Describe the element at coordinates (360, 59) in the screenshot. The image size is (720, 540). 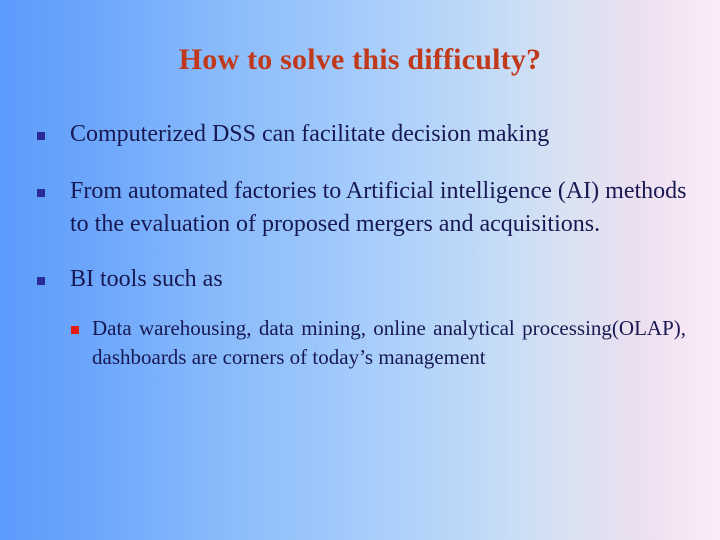
I see `page-title: How to solve this difficulty?` at that location.